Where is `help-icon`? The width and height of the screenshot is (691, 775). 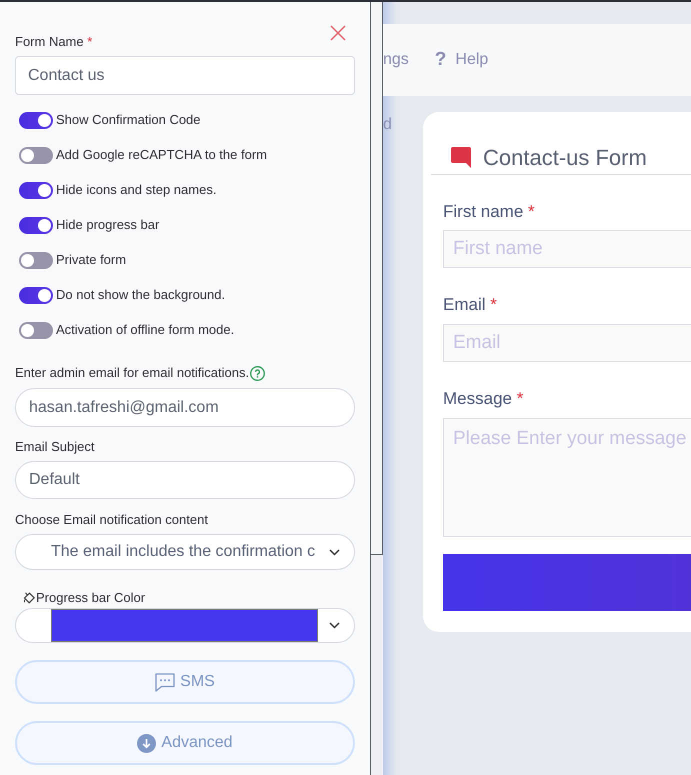
help-icon is located at coordinates (258, 373).